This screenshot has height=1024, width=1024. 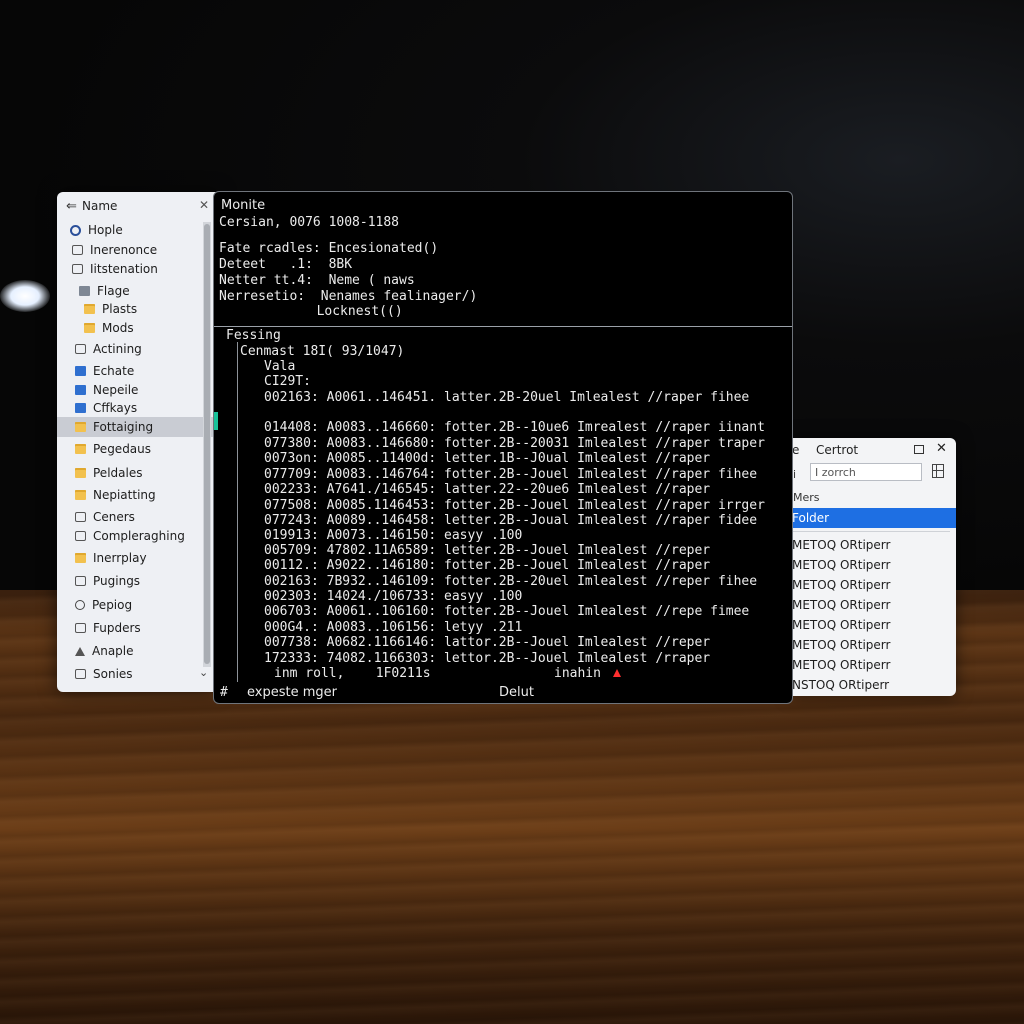 I want to click on grid-view-icon, so click(x=938, y=471).